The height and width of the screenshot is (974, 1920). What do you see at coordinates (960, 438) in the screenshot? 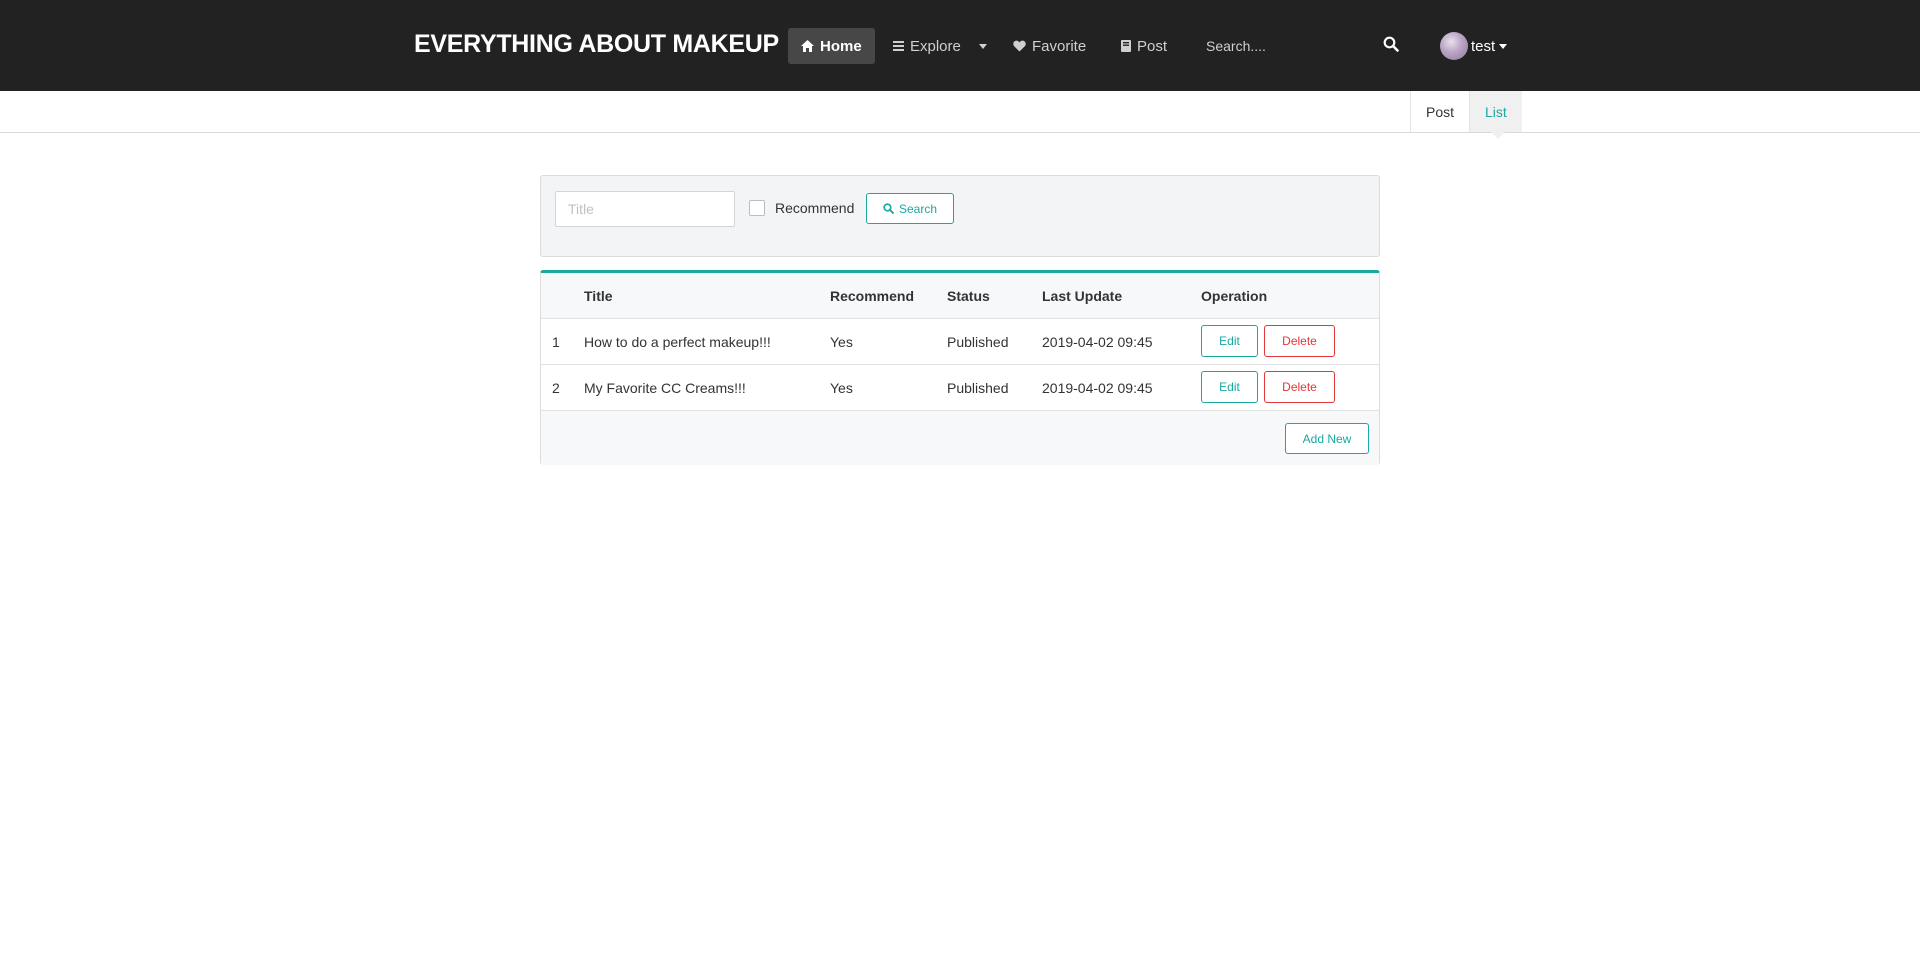
I see `table-footer: Add New` at bounding box center [960, 438].